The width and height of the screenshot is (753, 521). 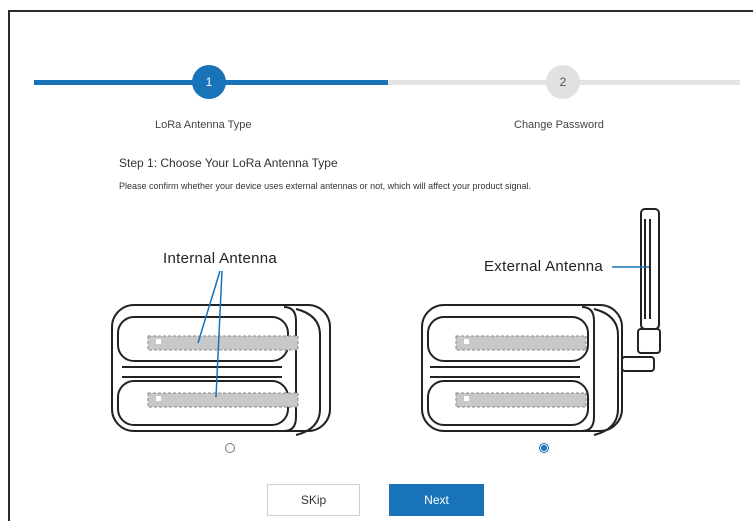 I want to click on step-1-label: LoRa Antenna Type, so click(x=203, y=125).